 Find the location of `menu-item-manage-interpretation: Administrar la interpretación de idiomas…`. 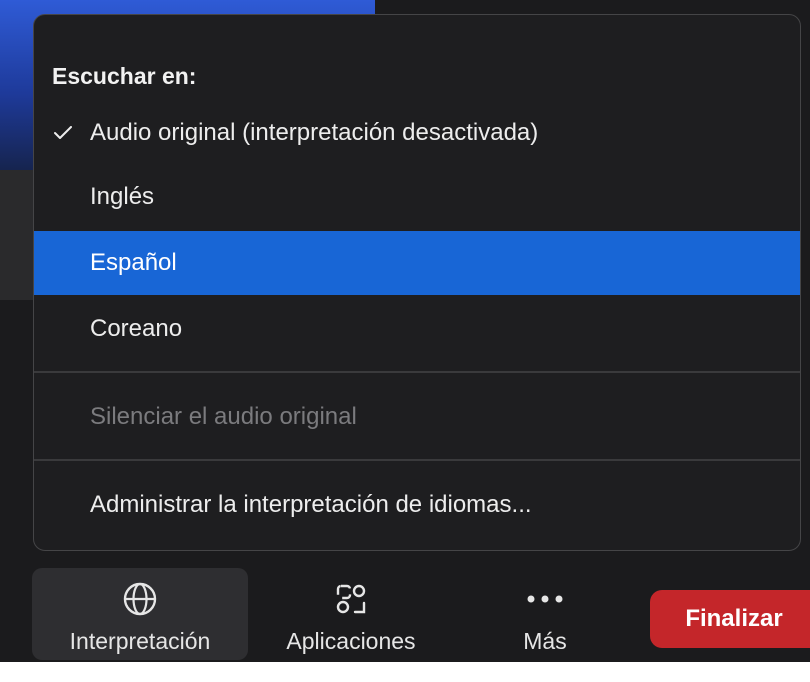

menu-item-manage-interpretation: Administrar la interpretación de idiomas… is located at coordinates (417, 505).